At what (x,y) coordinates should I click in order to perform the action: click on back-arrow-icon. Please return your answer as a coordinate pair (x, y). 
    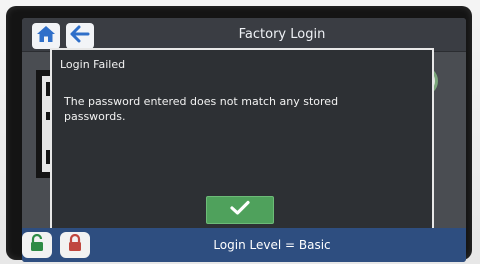
    Looking at the image, I should click on (80, 36).